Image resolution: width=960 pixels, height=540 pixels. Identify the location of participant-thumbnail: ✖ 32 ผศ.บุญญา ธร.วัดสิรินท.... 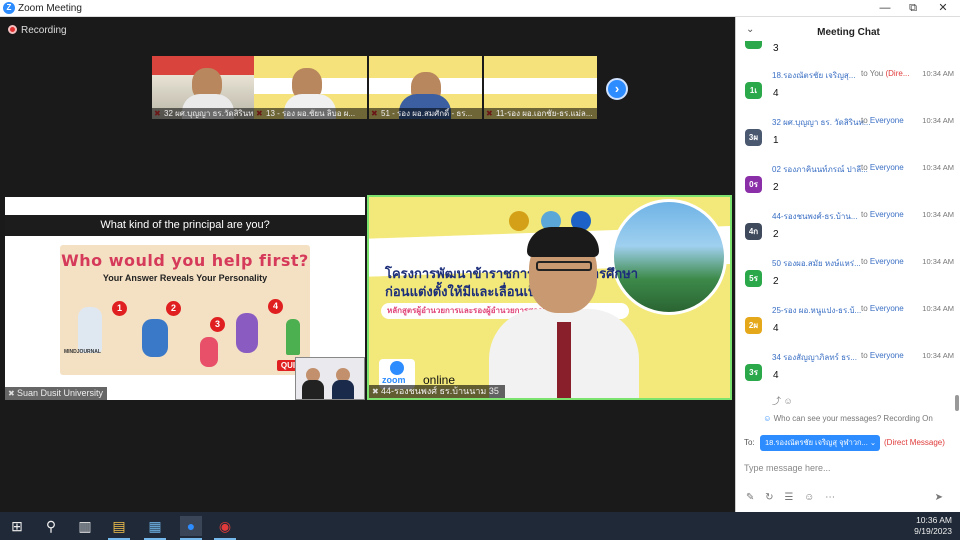
(208, 87).